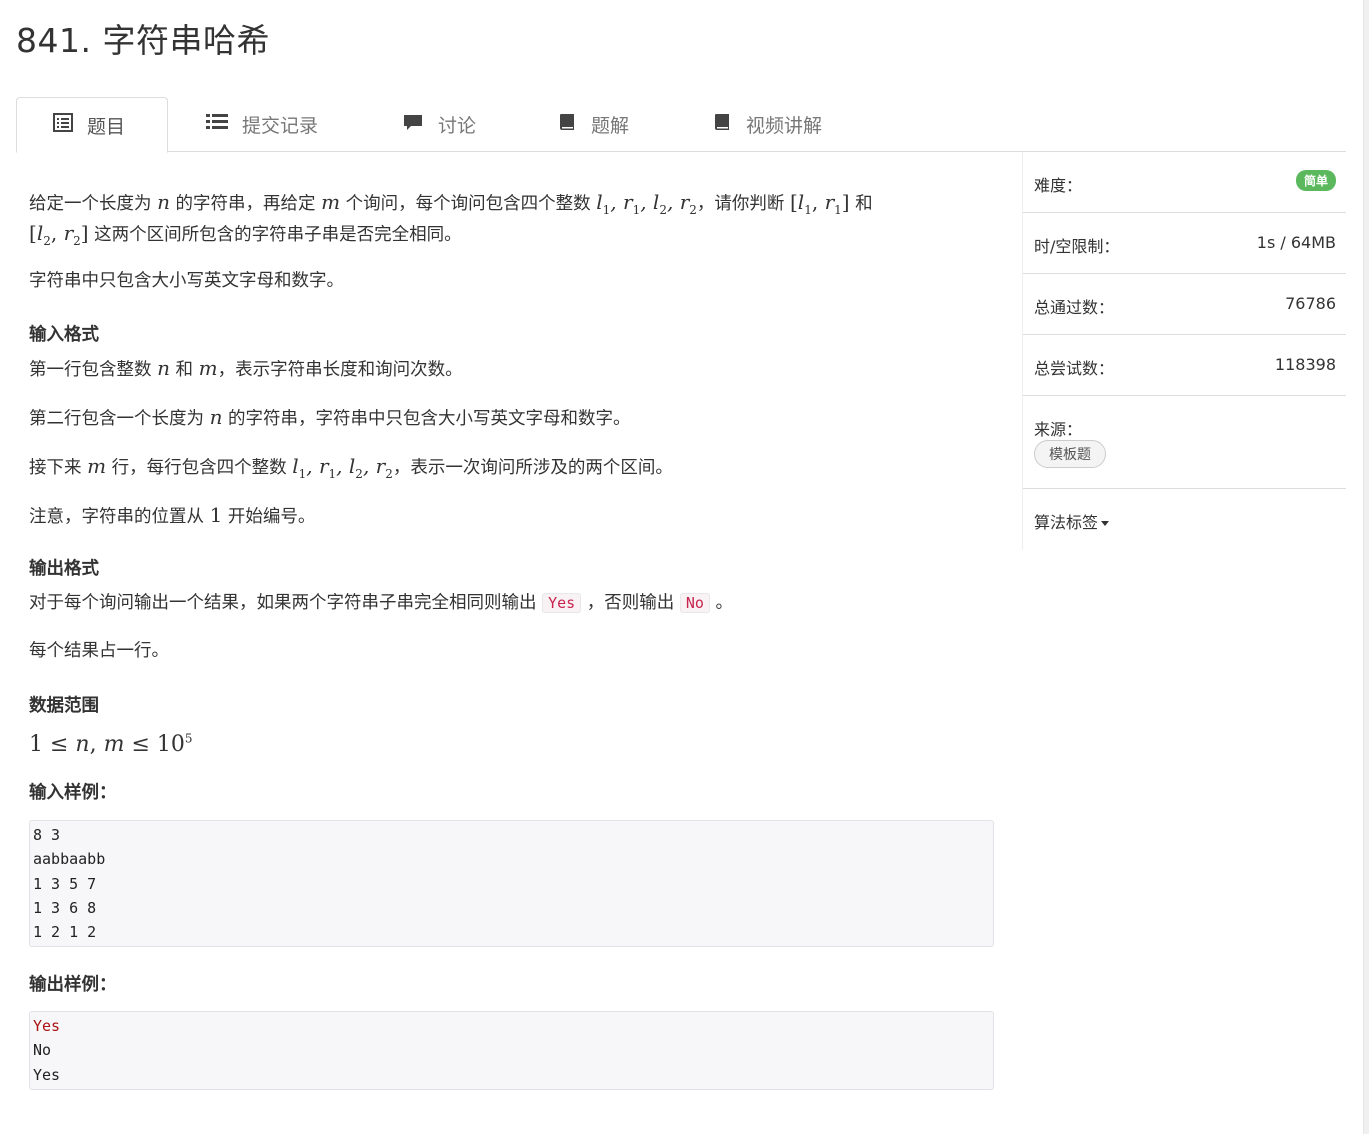 The width and height of the screenshot is (1369, 1134). I want to click on algo-tags-toggle: 算法标签, so click(1072, 521).